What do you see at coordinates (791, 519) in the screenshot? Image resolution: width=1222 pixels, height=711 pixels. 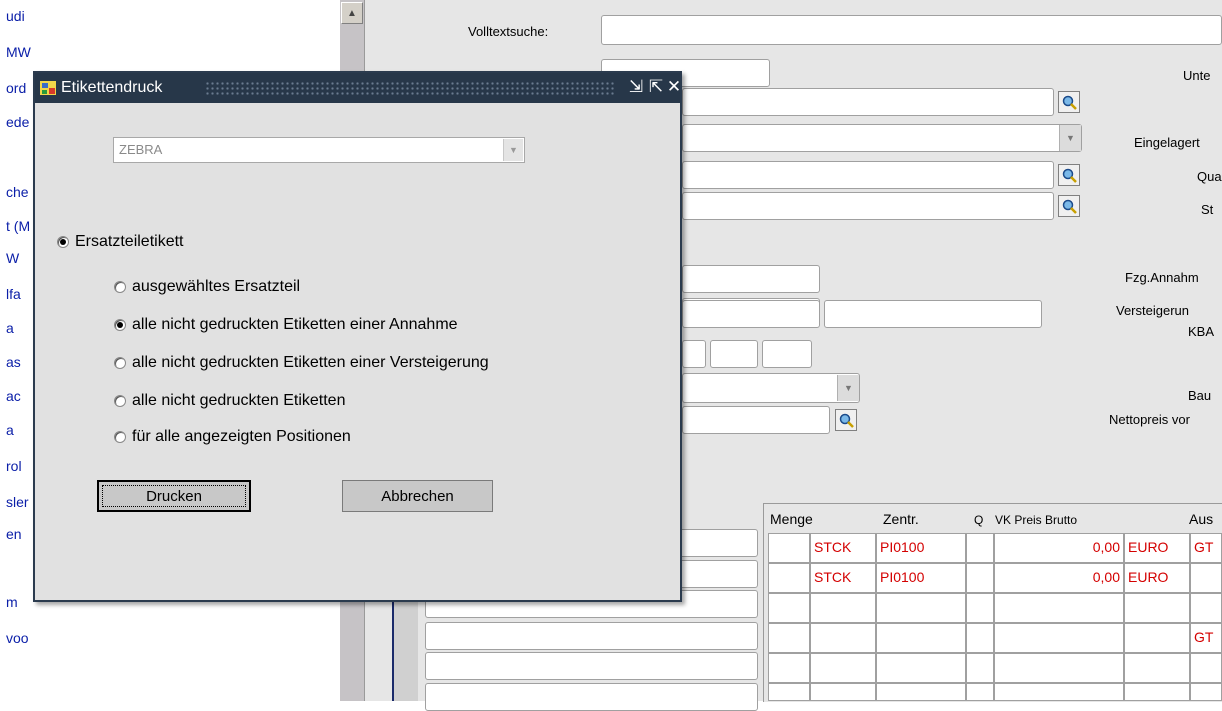 I see `column-header: Menge` at bounding box center [791, 519].